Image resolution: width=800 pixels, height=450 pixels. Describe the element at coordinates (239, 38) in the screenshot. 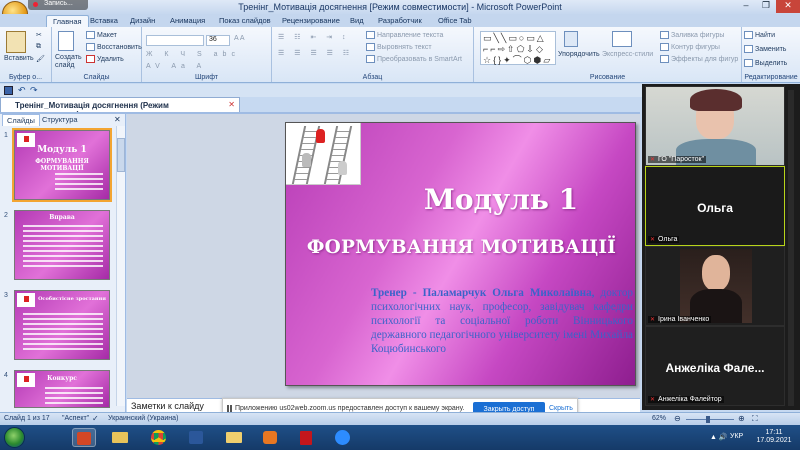

I see `grow-font-icon: A A` at that location.